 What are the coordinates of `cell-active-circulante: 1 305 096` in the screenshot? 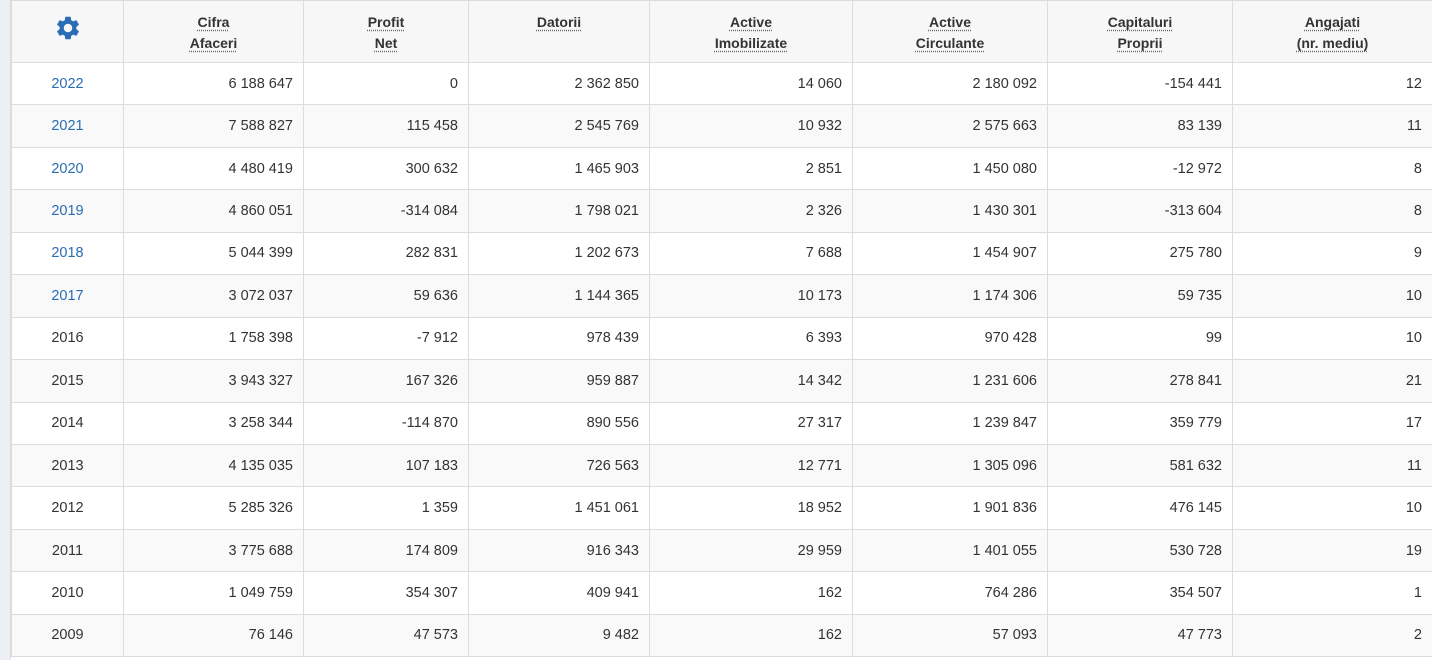 It's located at (950, 465).